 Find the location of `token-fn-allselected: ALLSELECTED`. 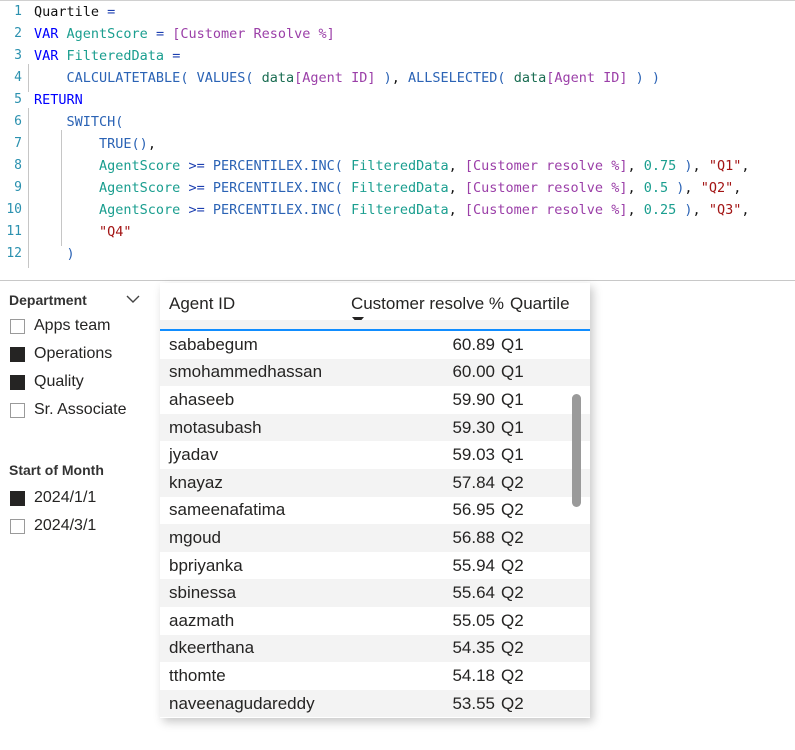

token-fn-allselected: ALLSELECTED is located at coordinates (453, 78).